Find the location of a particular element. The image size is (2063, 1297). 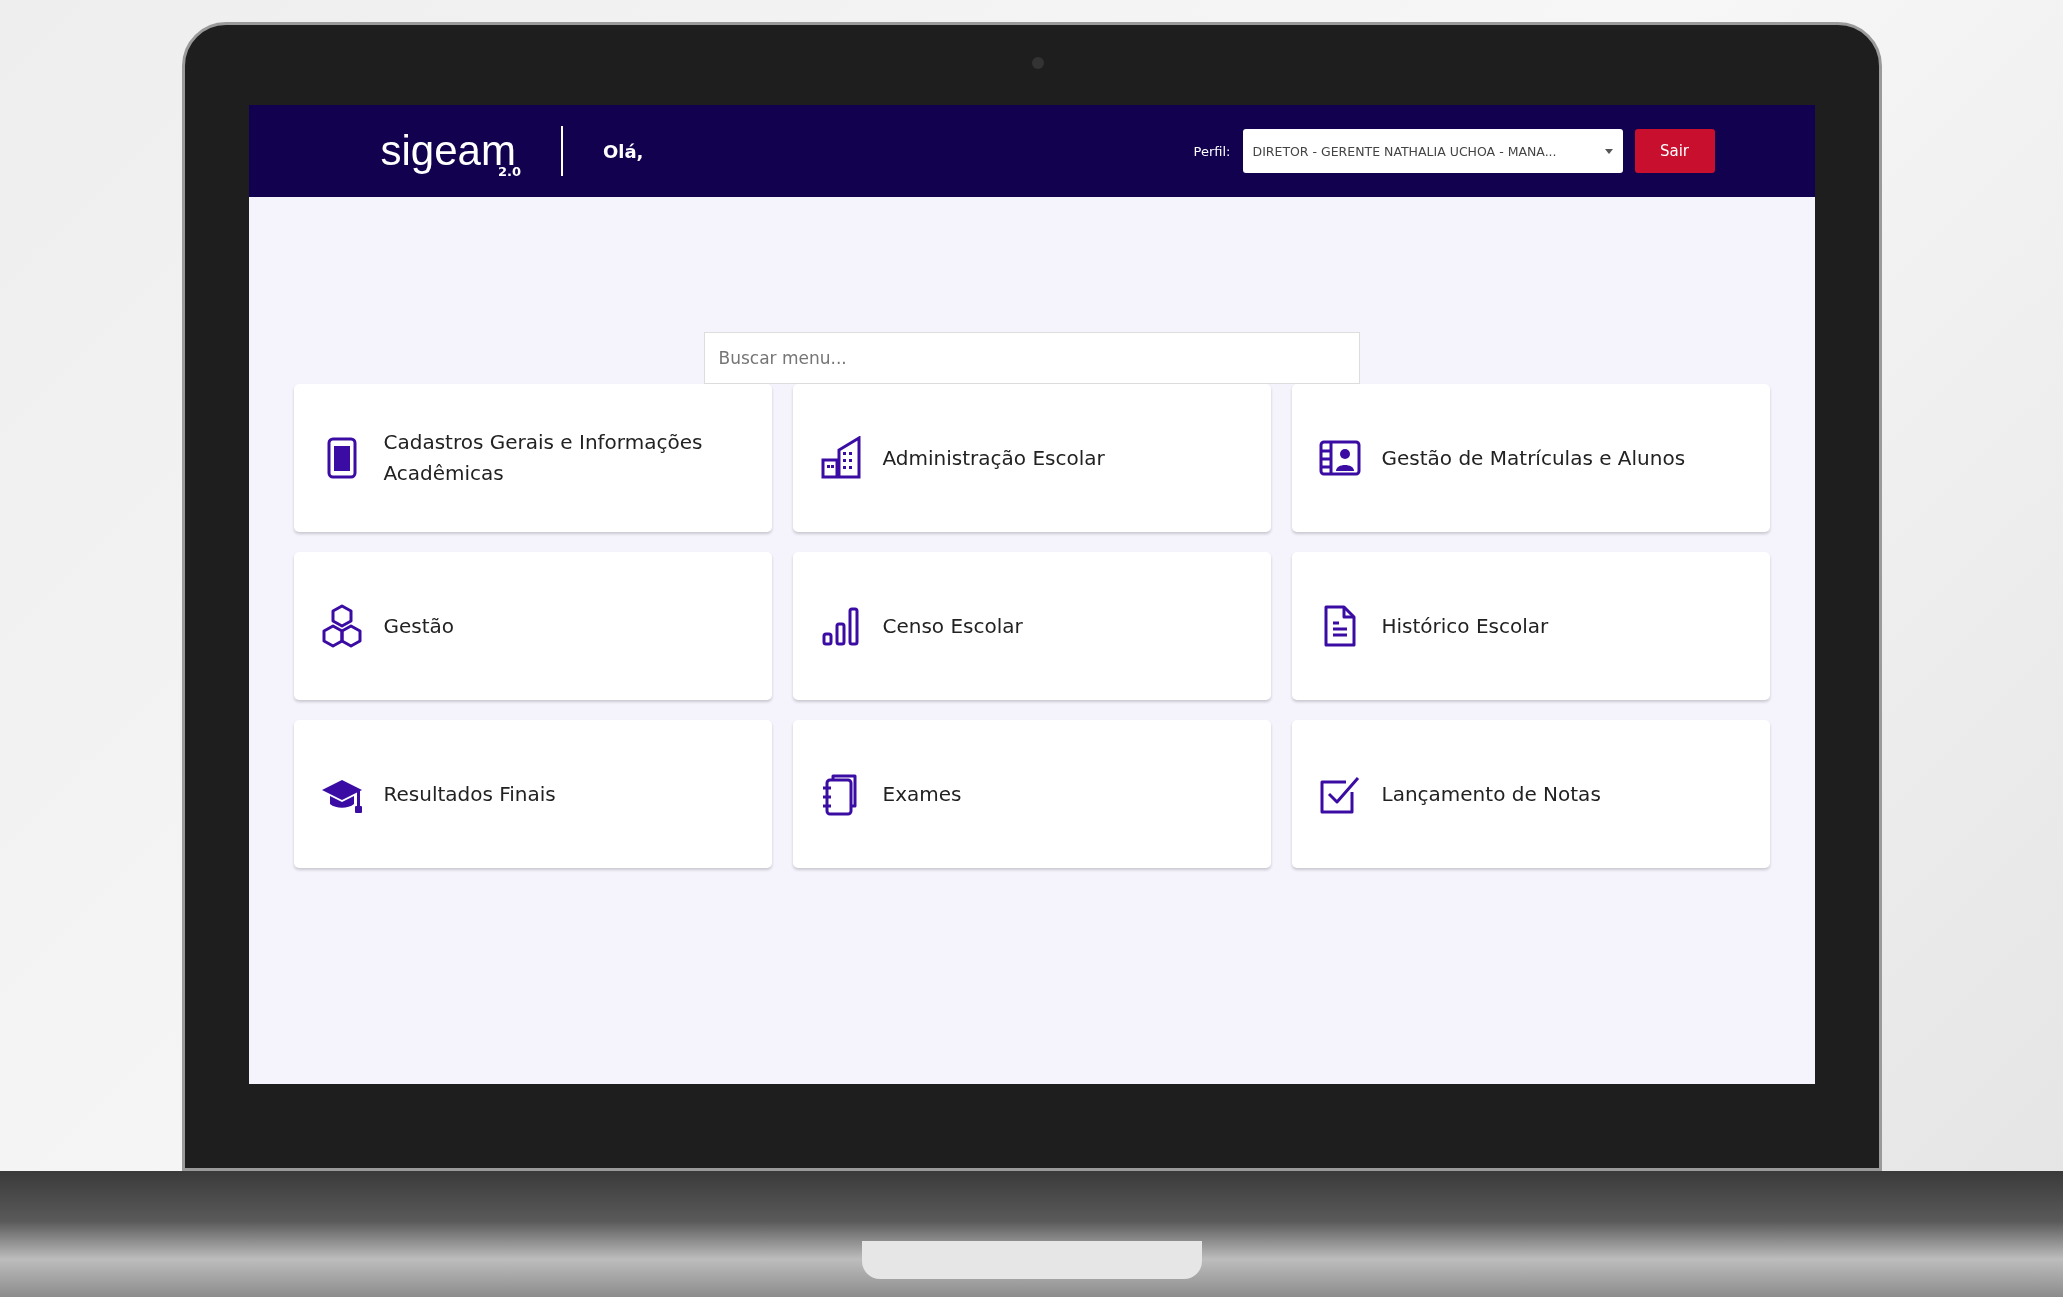

menu-card: Lançamento de Notas is located at coordinates (1530, 794).